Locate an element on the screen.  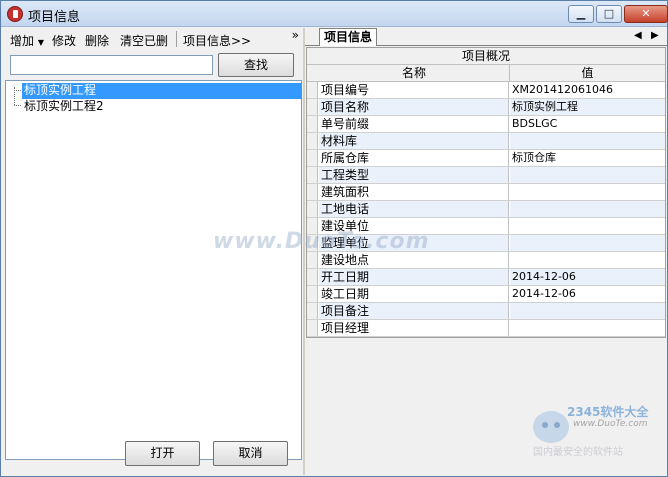
grid-row: 所属仓库 标顶仓库 is located at coordinates (486, 158).